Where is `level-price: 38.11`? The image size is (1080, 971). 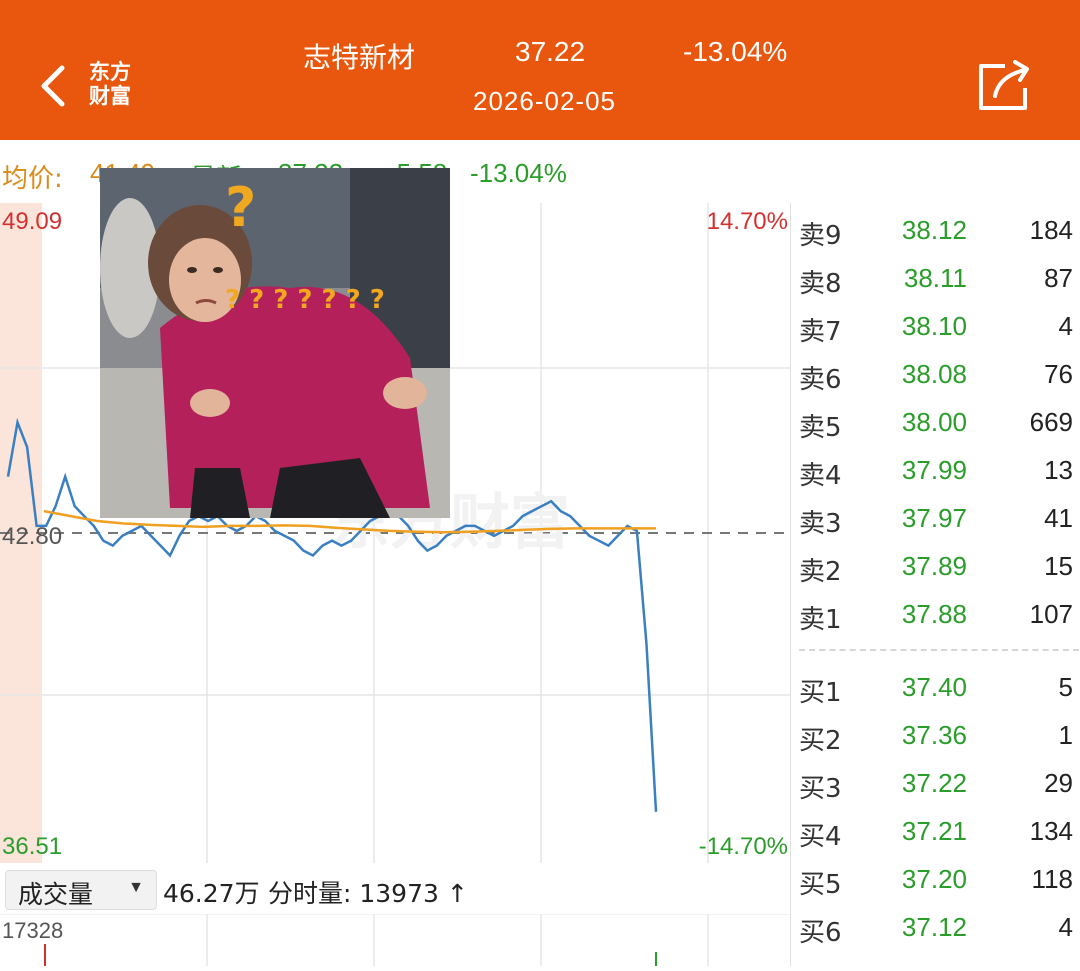 level-price: 38.11 is located at coordinates (935, 278).